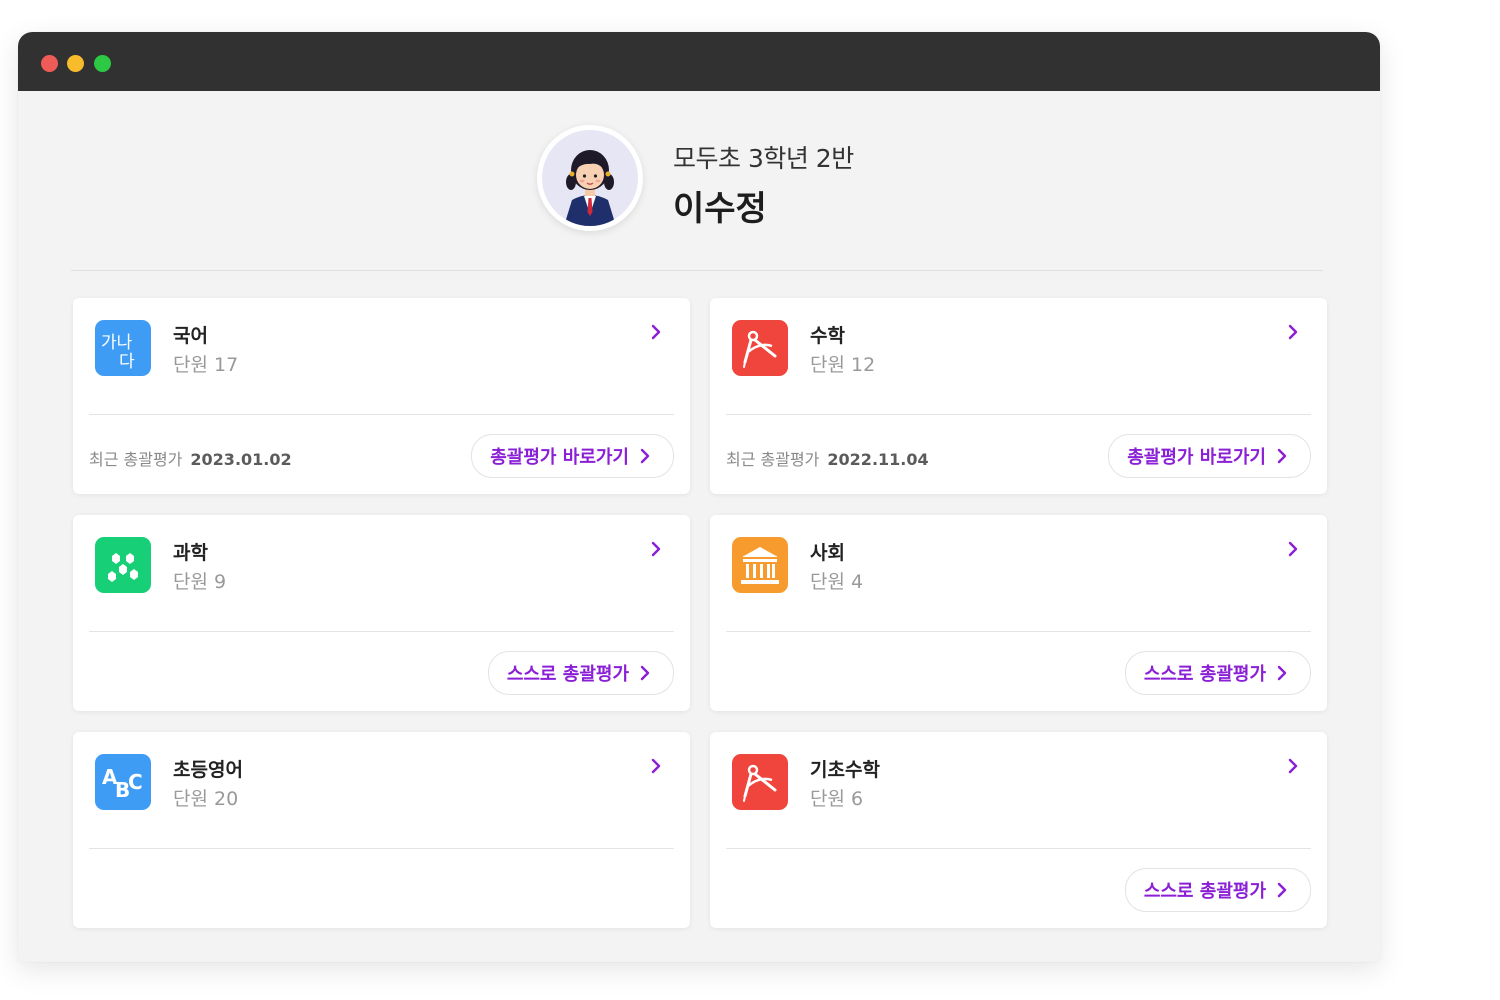  Describe the element at coordinates (381, 613) in the screenshot. I see `subject-card-science: 과학 단원 9 스스로 총괄평가` at that location.